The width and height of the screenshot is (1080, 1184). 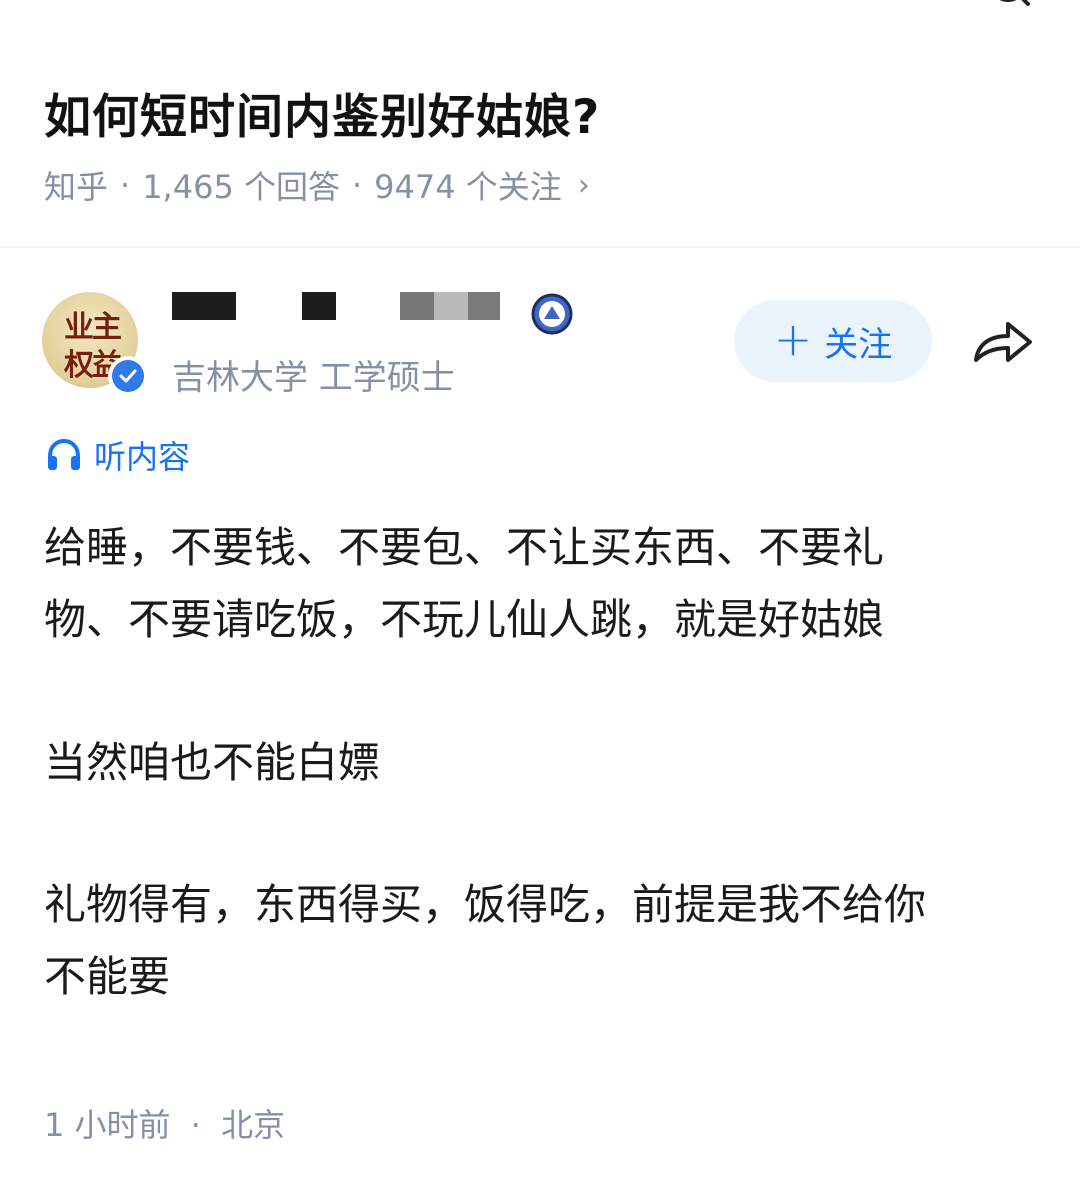 I want to click on answer-timestamp: 1 小时前 · 北京, so click(x=164, y=1123).